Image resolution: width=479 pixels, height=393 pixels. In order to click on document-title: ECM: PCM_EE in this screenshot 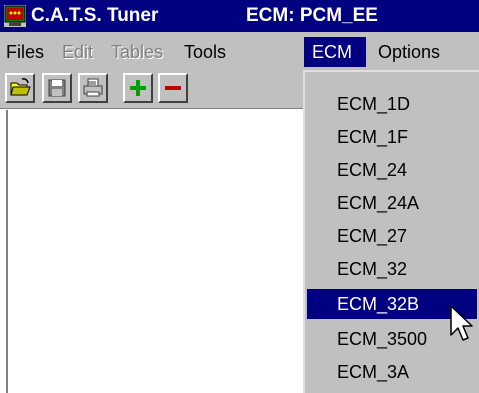, I will do `click(312, 15)`.